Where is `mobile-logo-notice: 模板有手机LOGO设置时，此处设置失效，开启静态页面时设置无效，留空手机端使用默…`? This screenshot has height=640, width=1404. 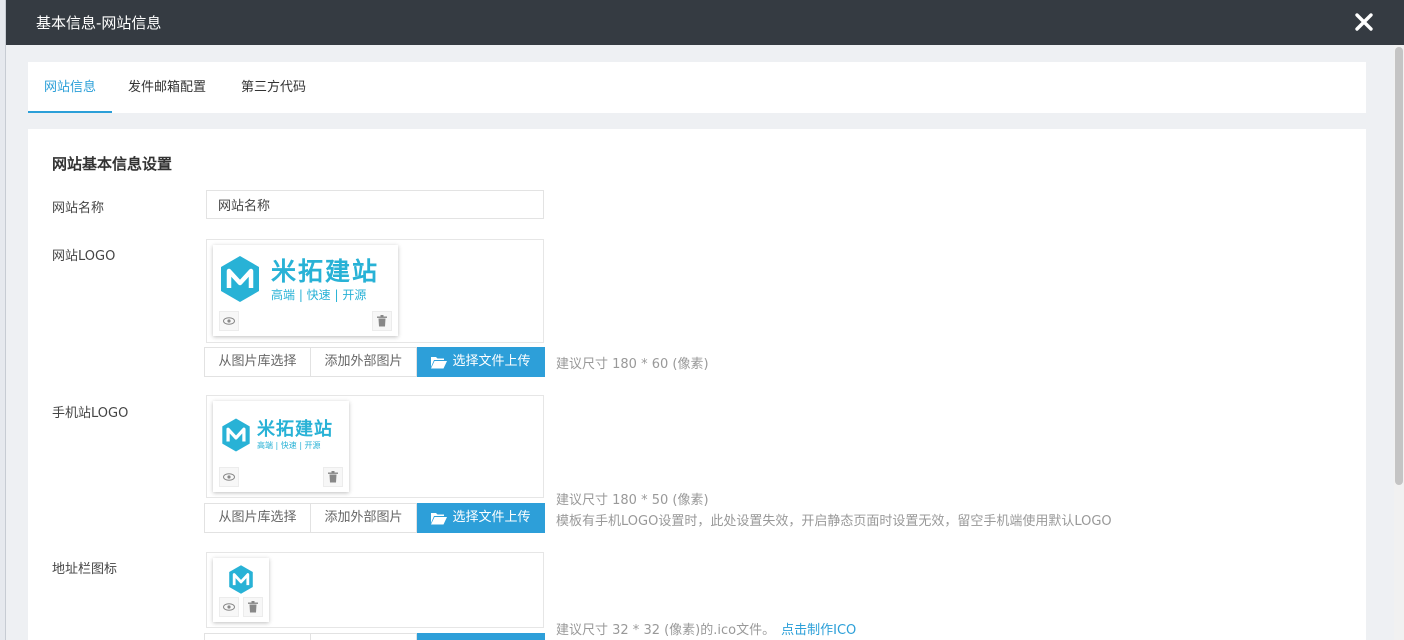 mobile-logo-notice: 模板有手机LOGO设置时，此处设置失效，开启静态页面时设置无效，留空手机端使用默… is located at coordinates (834, 521).